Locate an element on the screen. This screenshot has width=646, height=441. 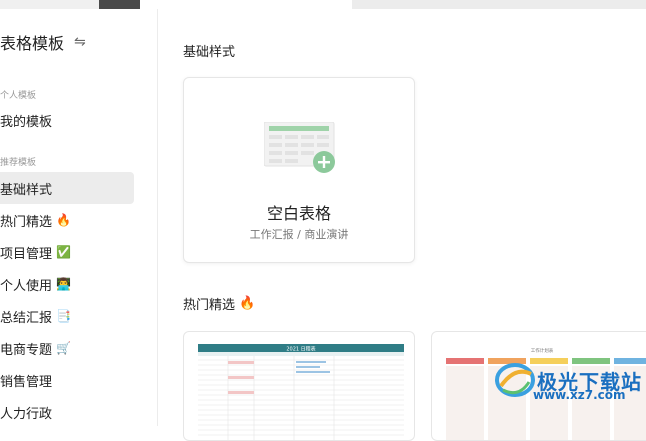
sidebar-item-hr: 人力行政 is located at coordinates (67, 412).